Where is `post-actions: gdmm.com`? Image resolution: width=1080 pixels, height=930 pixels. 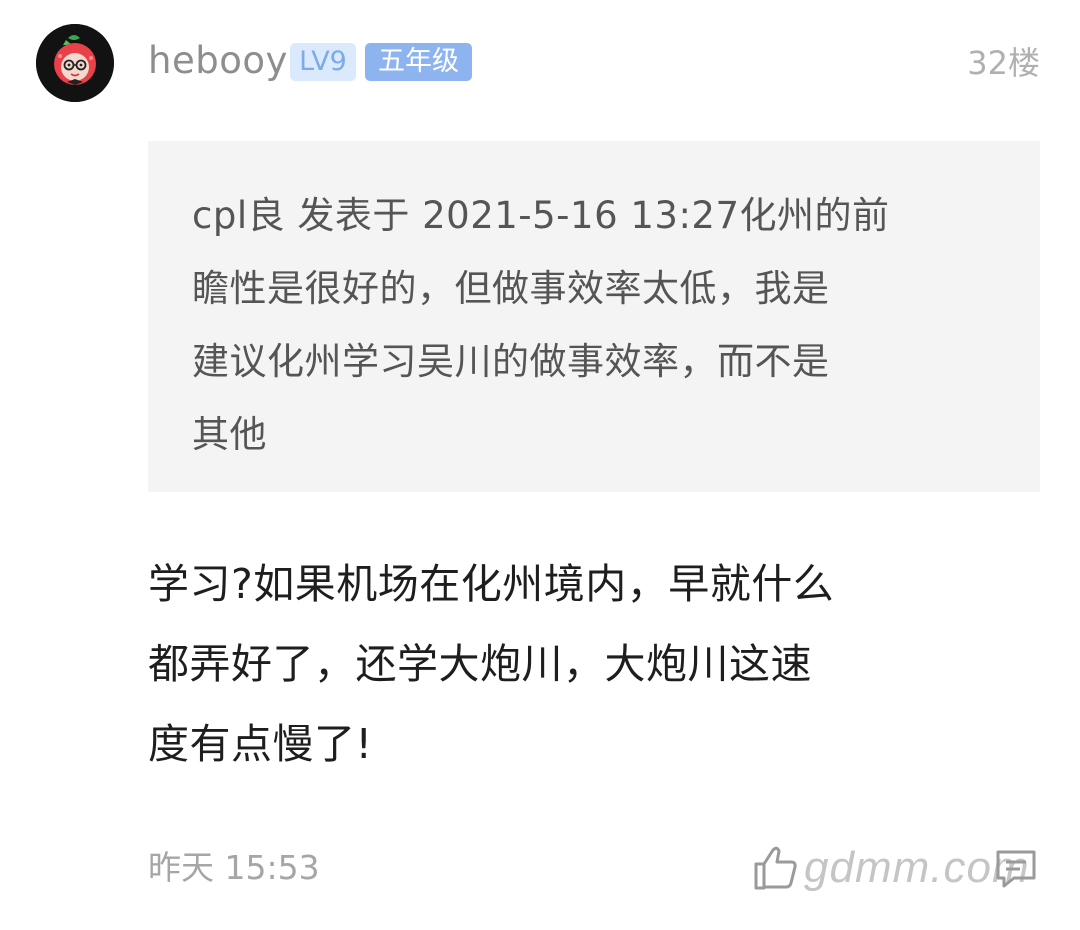 post-actions: gdmm.com is located at coordinates (895, 868).